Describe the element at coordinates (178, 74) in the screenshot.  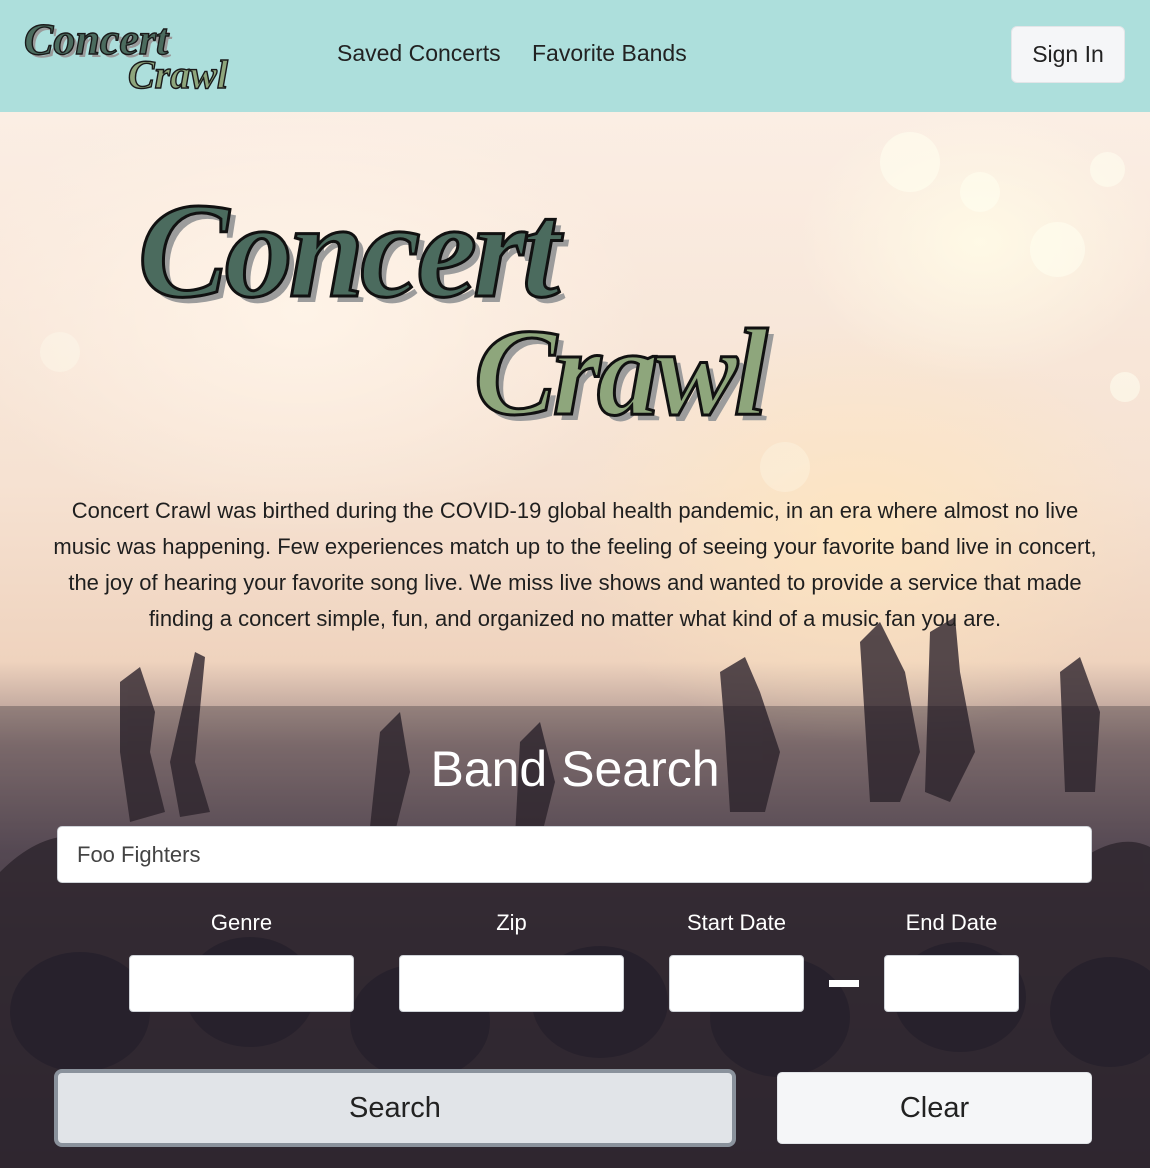
I see `nav-logo-bottom: Crawl` at that location.